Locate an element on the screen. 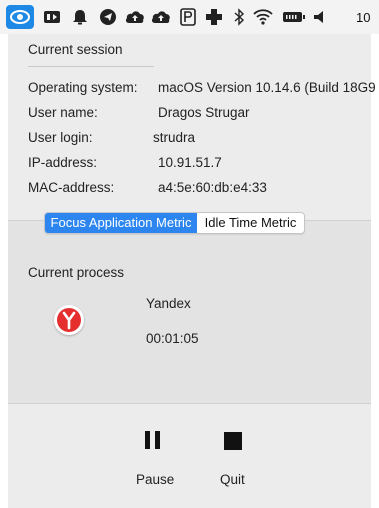 This screenshot has height=508, width=379. yandex-browser-icon is located at coordinates (69, 320).